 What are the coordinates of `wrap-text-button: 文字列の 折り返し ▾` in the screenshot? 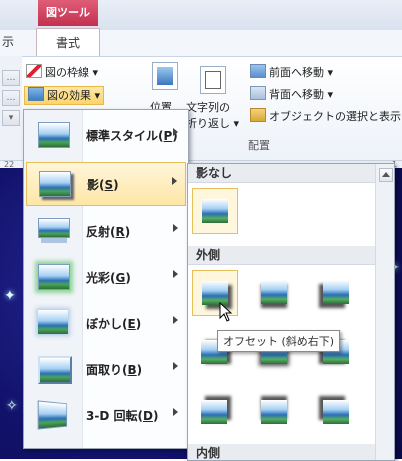 It's located at (212, 116).